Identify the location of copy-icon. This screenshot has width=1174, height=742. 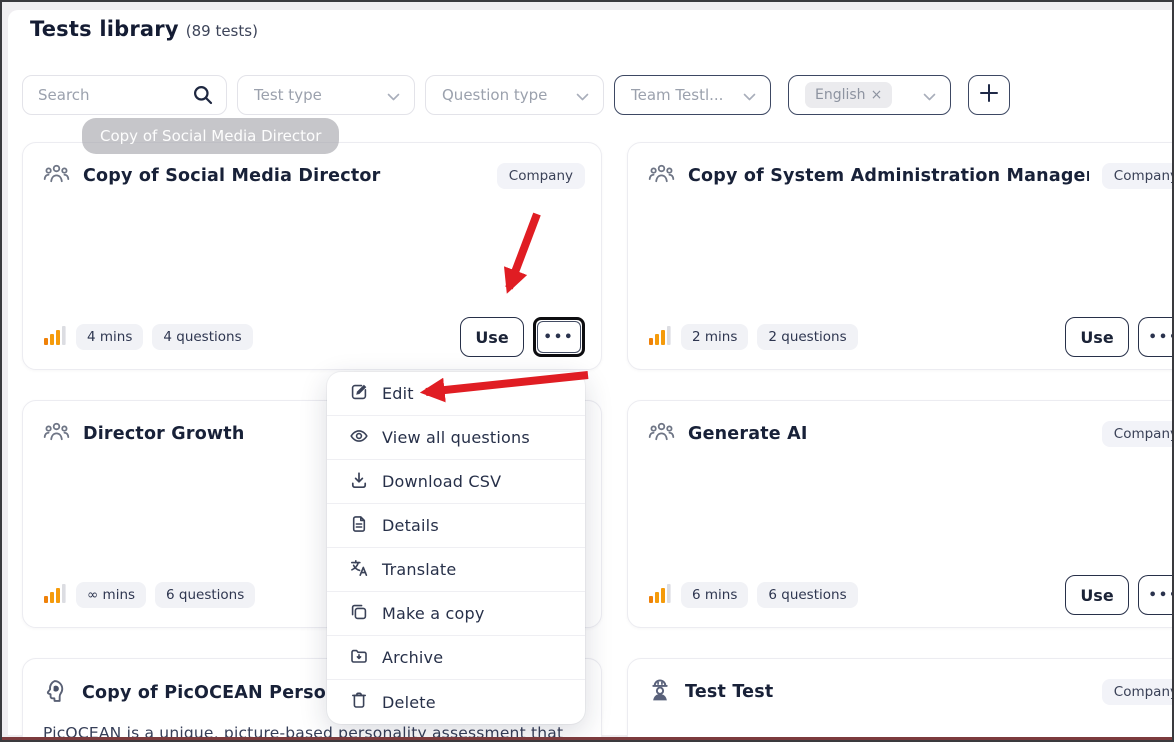
(359, 614).